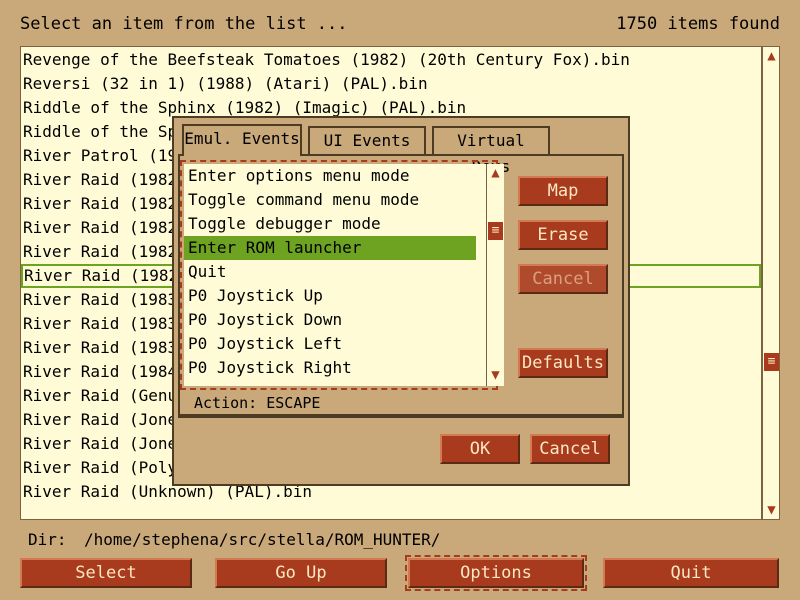  Describe the element at coordinates (563, 235) in the screenshot. I see `erase-button: Erase` at that location.